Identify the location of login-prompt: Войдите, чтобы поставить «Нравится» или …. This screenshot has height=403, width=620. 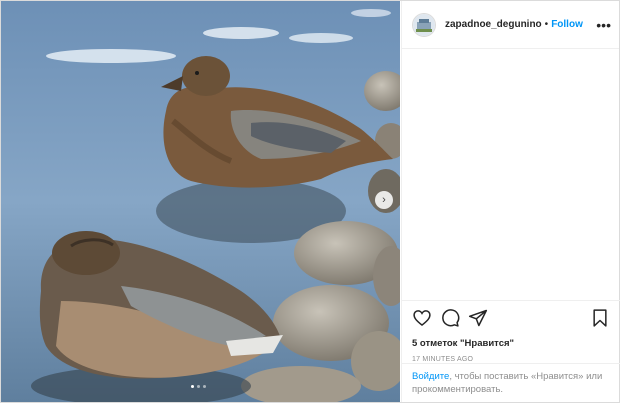
(511, 382).